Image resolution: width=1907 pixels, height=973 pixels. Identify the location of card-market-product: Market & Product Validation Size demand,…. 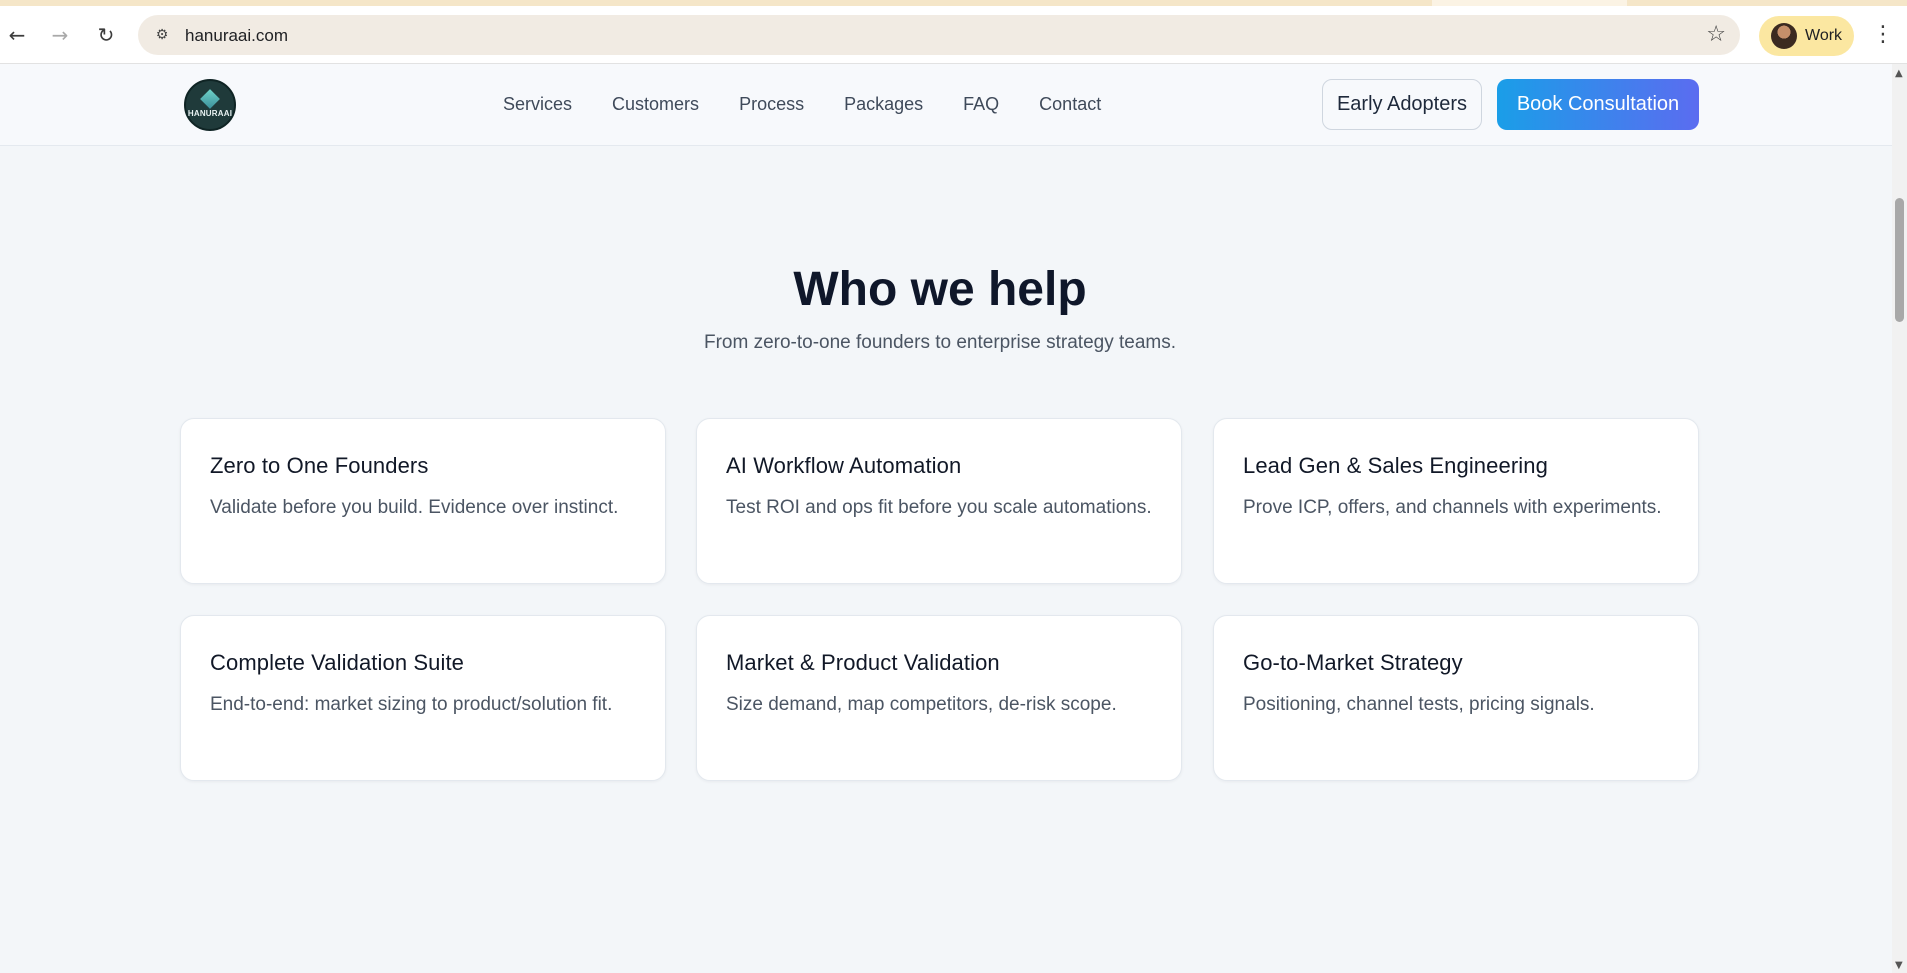
(939, 698).